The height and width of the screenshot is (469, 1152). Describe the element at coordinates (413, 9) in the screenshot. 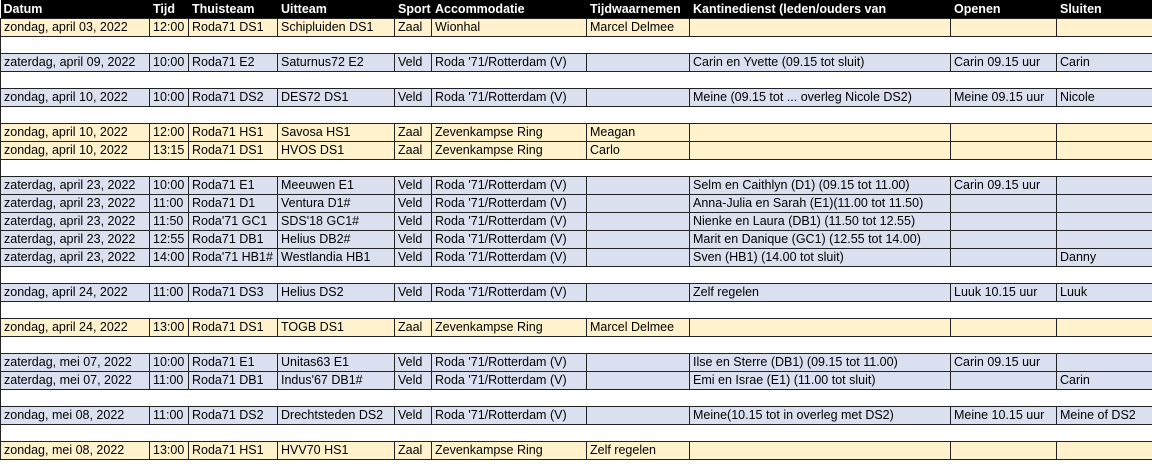

I see `header-sport: Sport` at that location.